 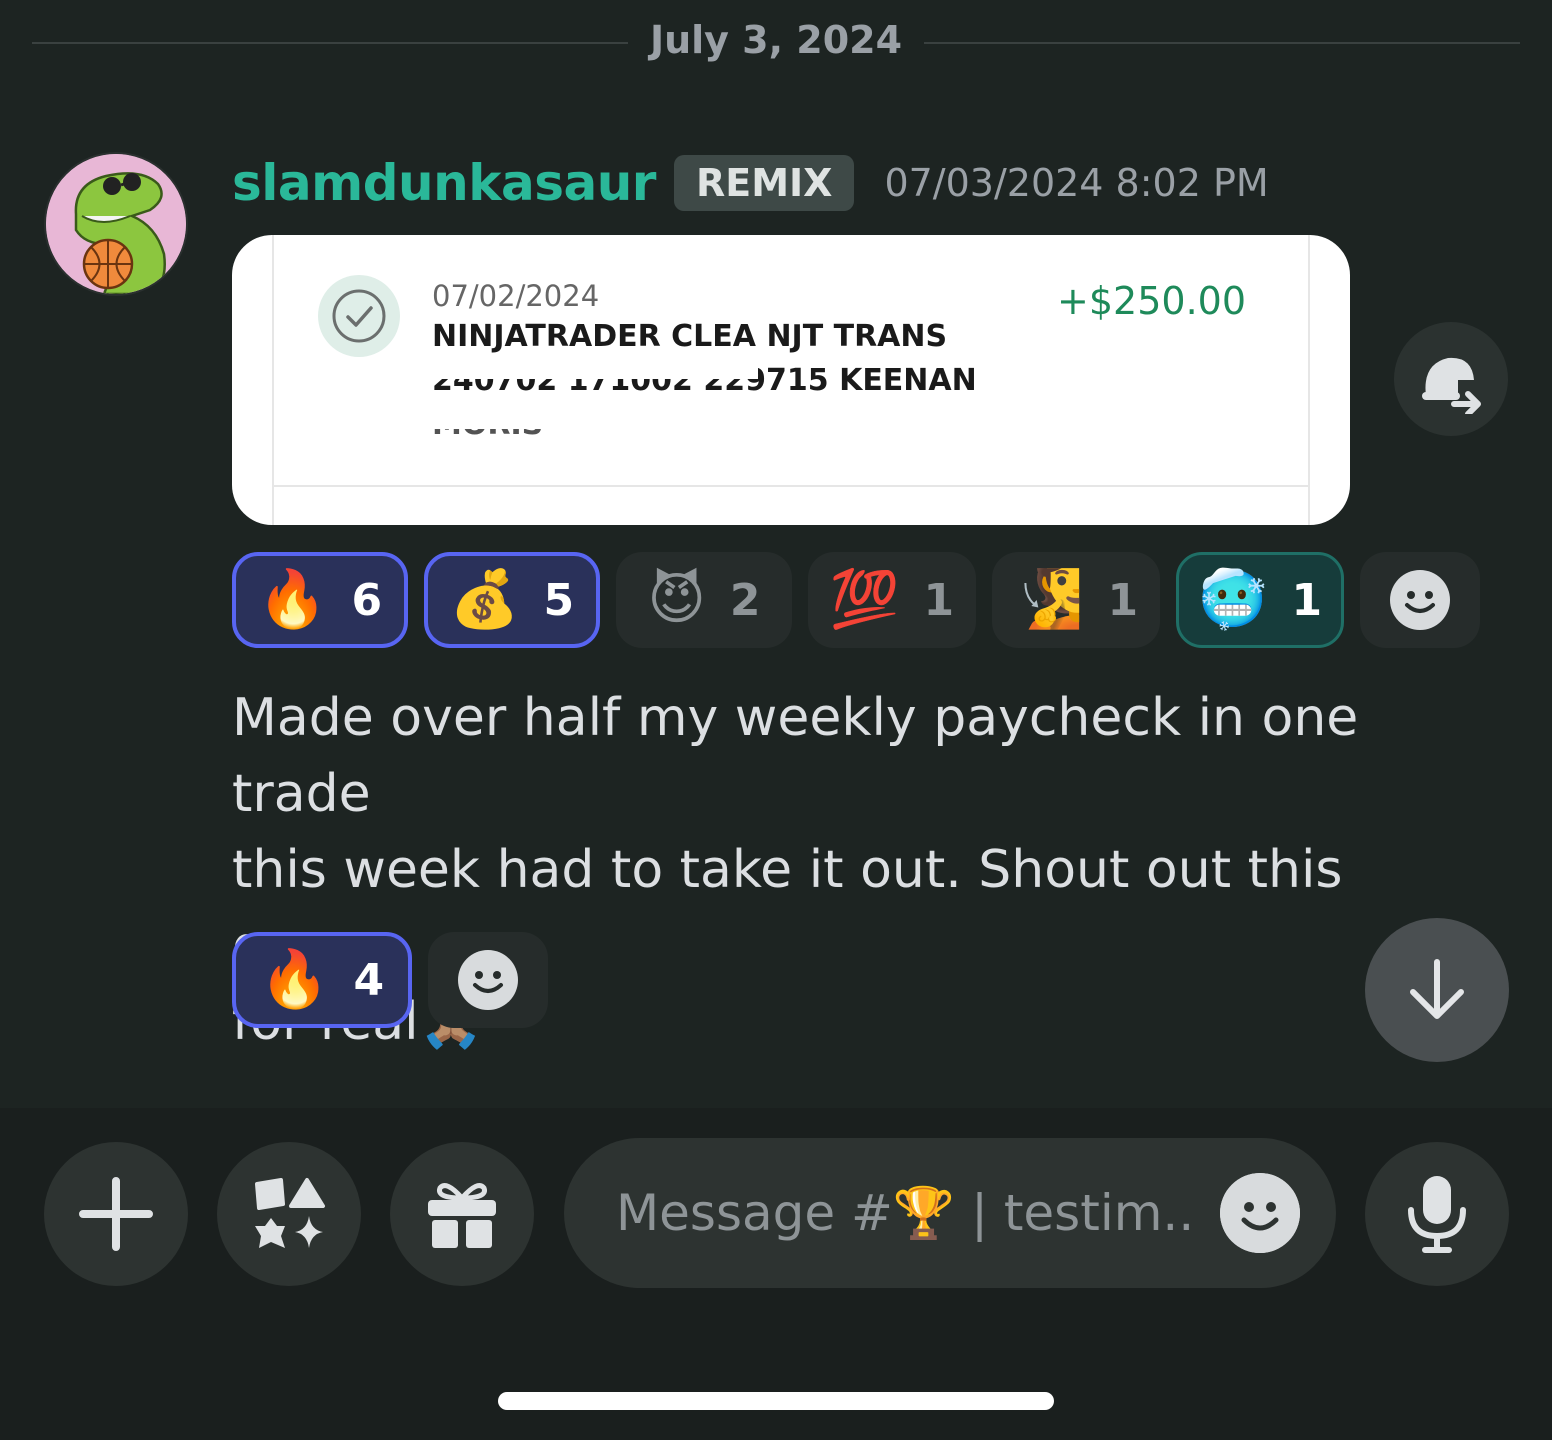 I want to click on reaction-fire: 🔥 6, so click(x=320, y=600).